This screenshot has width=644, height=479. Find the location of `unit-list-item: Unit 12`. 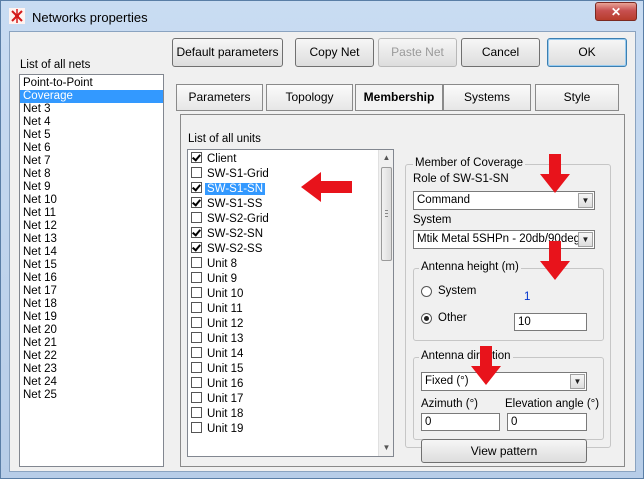

unit-list-item: Unit 12 is located at coordinates (283, 324).